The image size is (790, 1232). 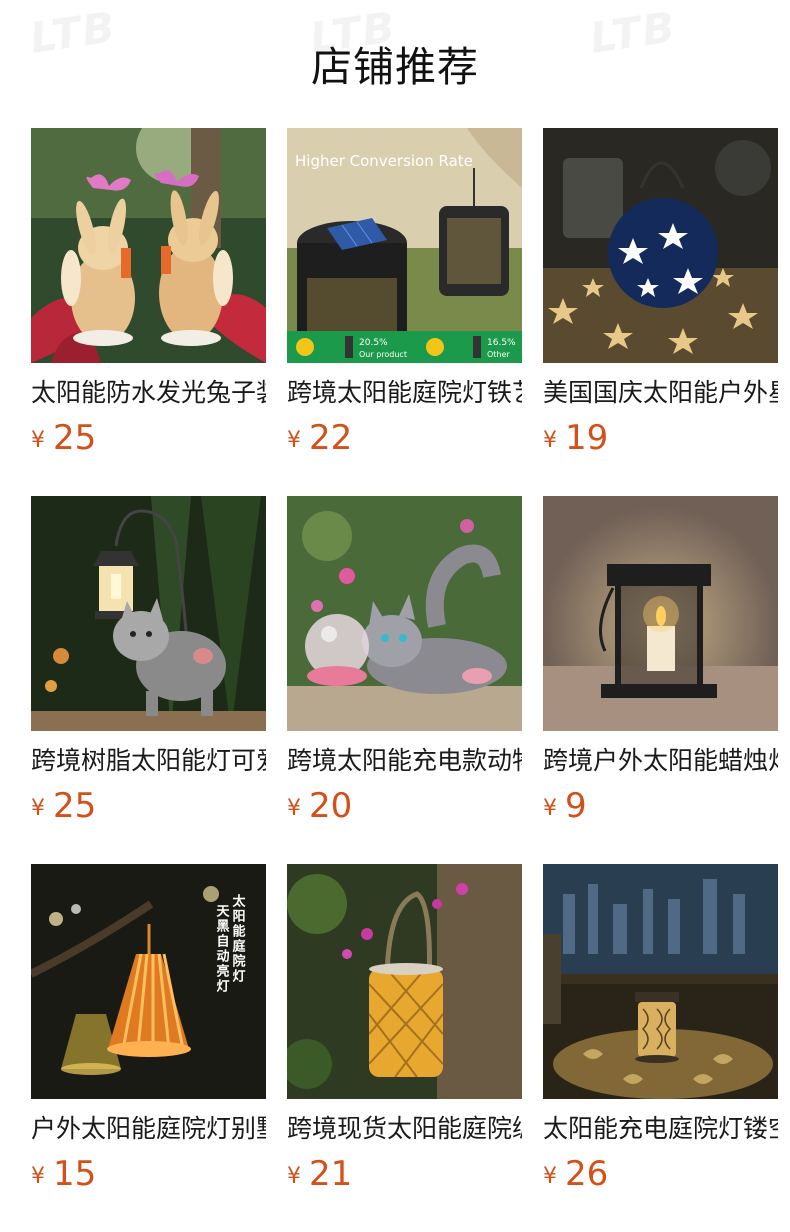 What do you see at coordinates (404, 438) in the screenshot?
I see `product-price: ¥22` at bounding box center [404, 438].